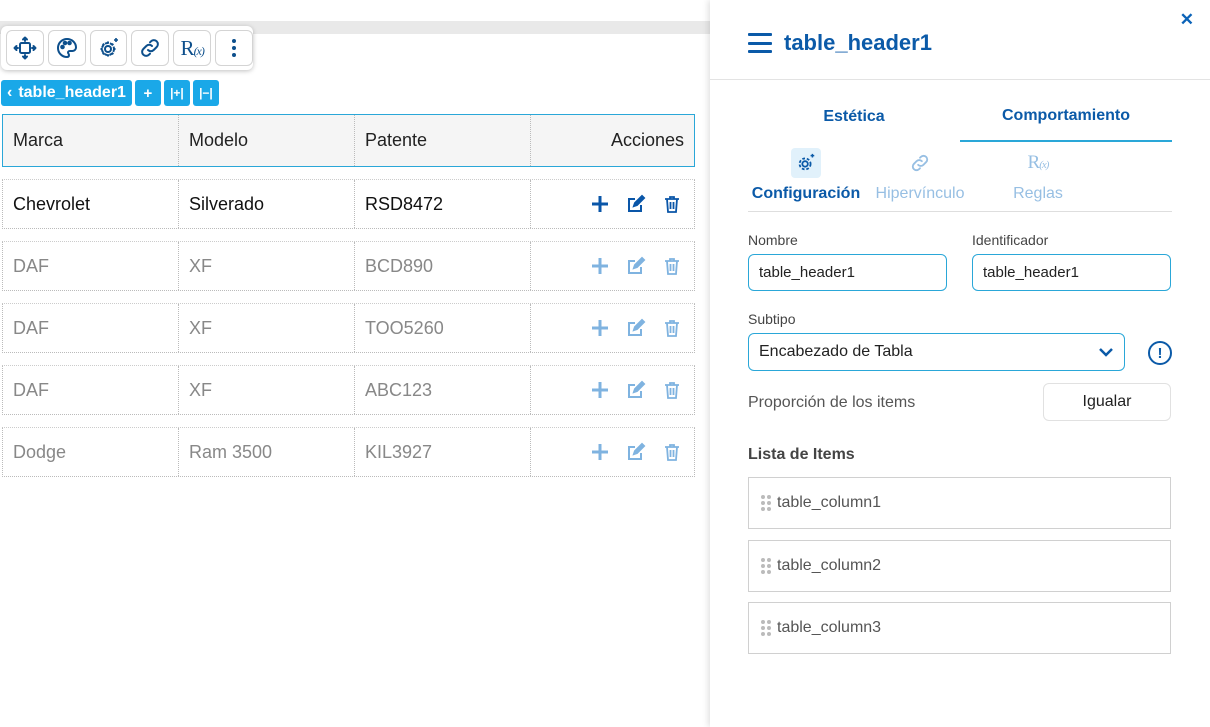 Image resolution: width=1210 pixels, height=727 pixels. I want to click on shrink-width-button: |−|, so click(205, 93).